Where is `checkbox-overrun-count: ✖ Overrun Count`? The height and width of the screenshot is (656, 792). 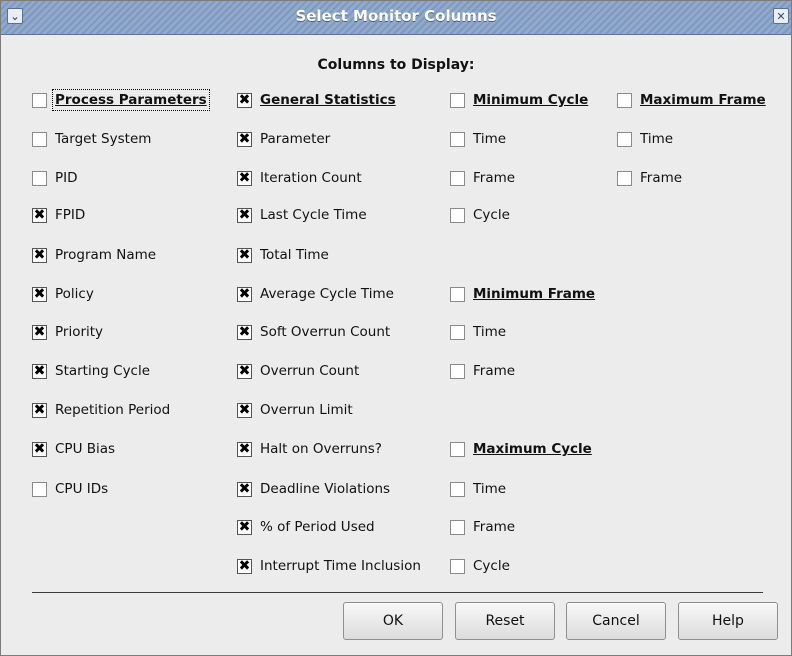 checkbox-overrun-count: ✖ Overrun Count is located at coordinates (298, 371).